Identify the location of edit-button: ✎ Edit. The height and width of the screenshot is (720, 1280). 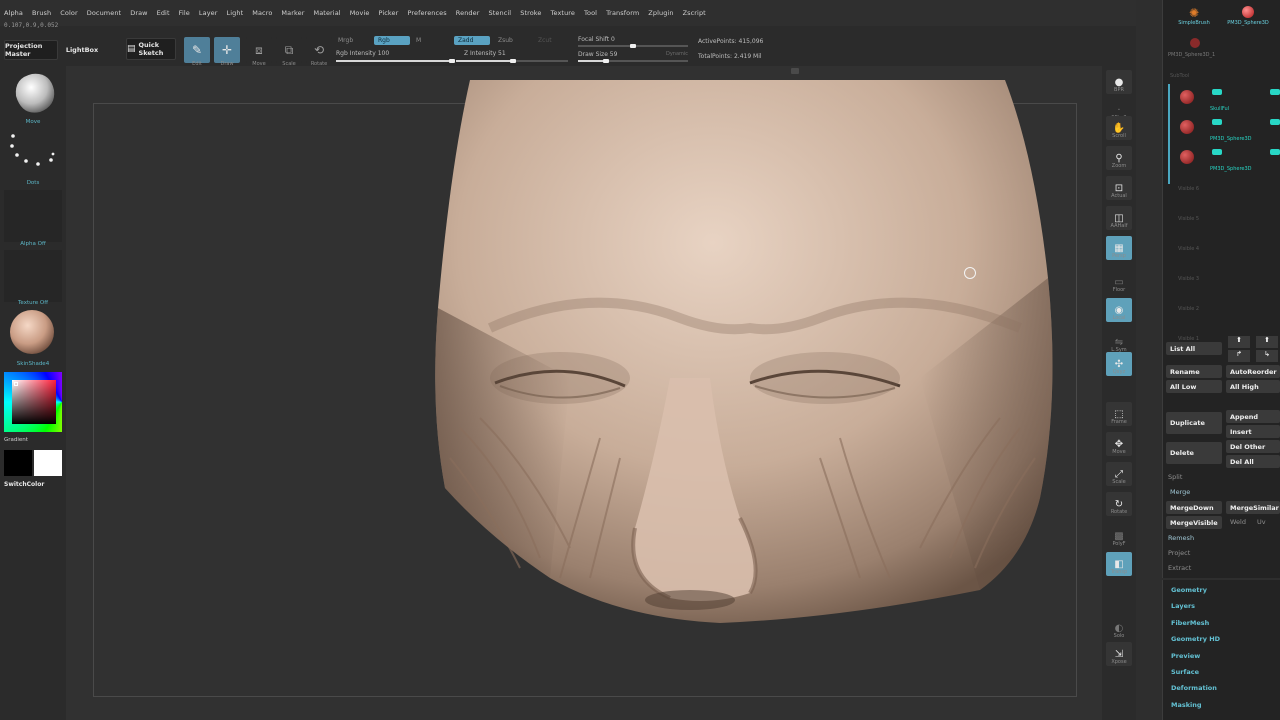
(197, 52).